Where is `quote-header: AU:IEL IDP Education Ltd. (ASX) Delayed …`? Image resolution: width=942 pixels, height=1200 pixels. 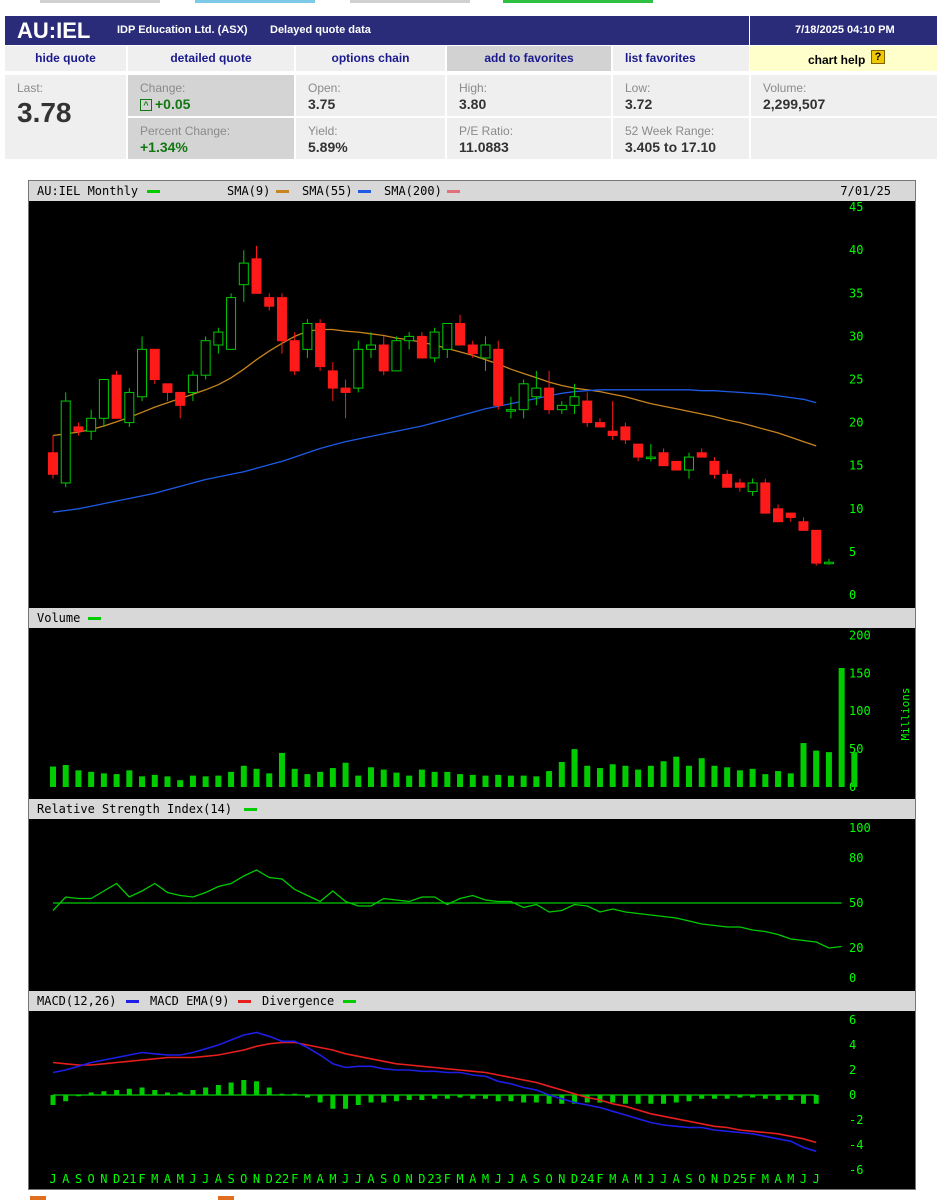 quote-header: AU:IEL IDP Education Ltd. (ASX) Delayed … is located at coordinates (377, 30).